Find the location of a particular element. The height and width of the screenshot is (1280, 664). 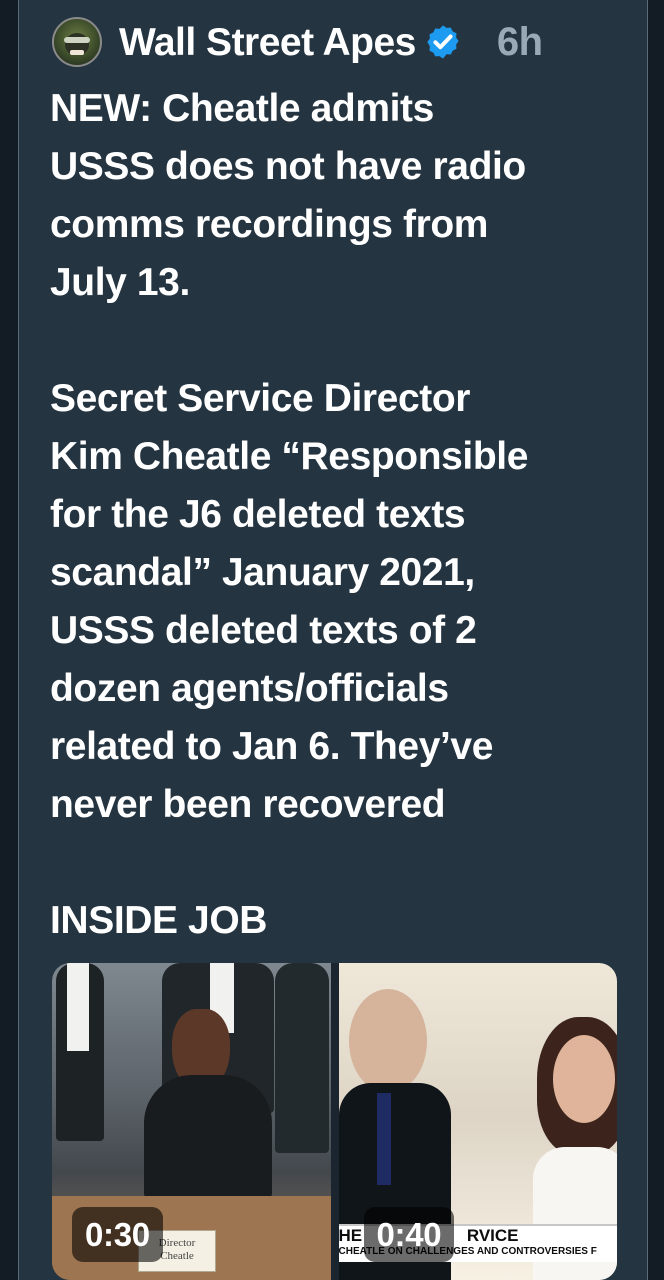

tweet-line-13: INSIDE JOB is located at coordinates (159, 920).